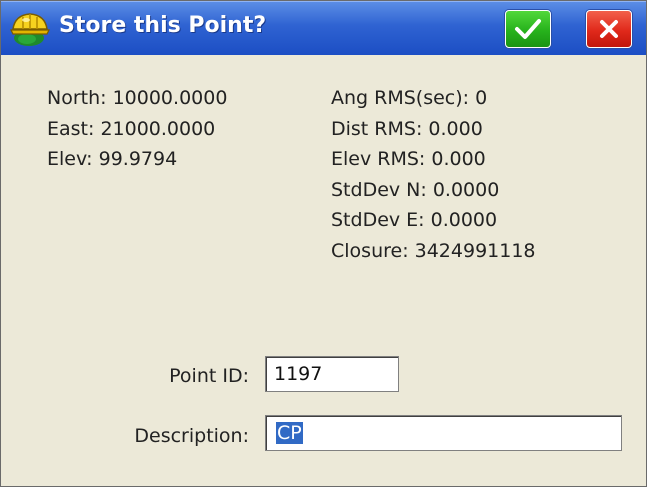  Describe the element at coordinates (191, 436) in the screenshot. I see `description-label: Description:` at that location.